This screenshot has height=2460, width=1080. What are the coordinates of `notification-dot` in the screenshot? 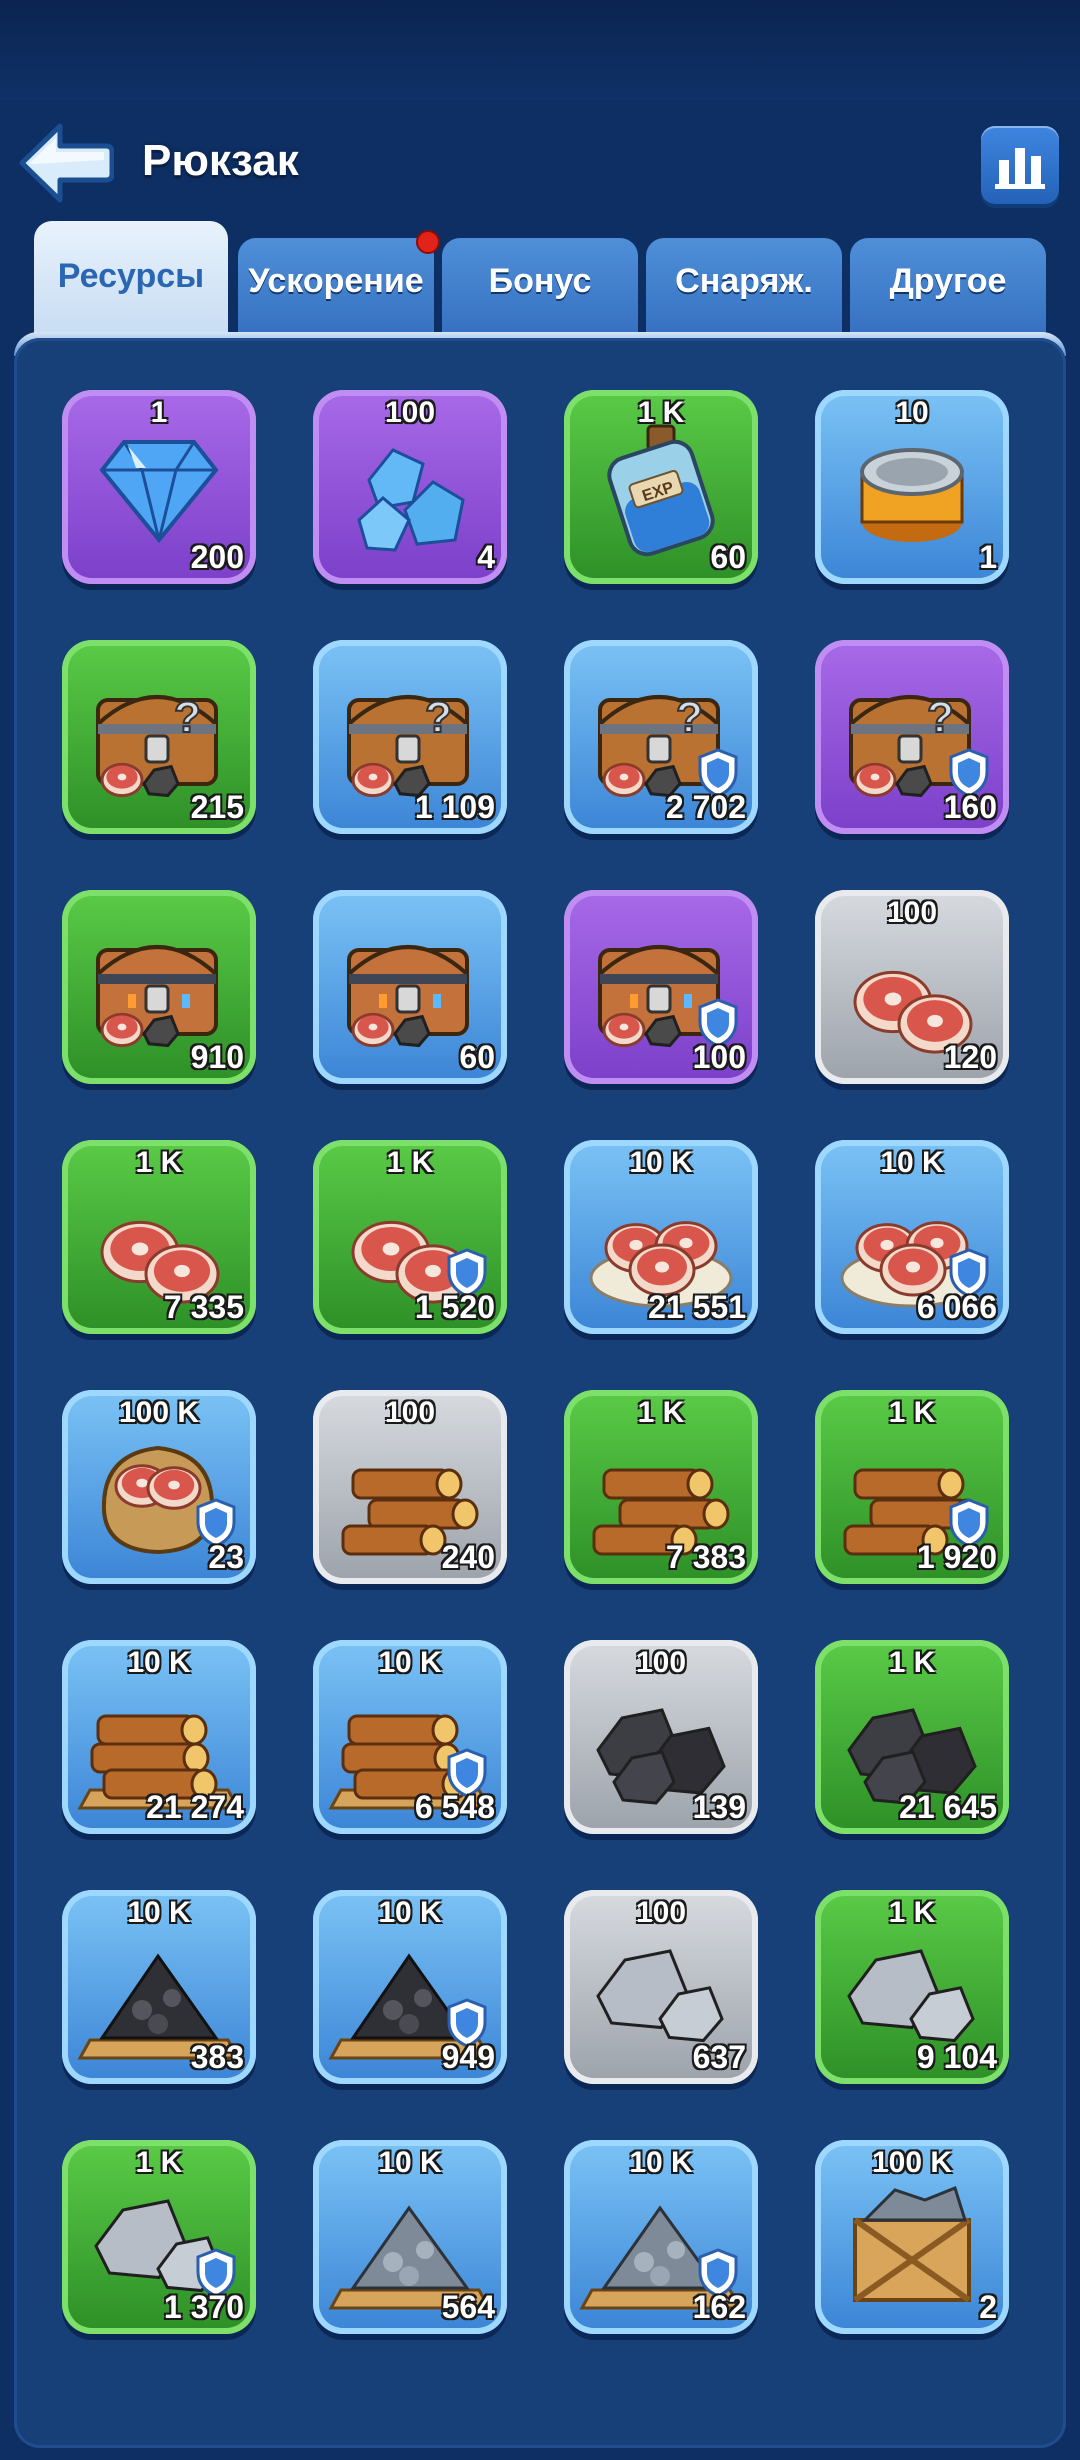 It's located at (428, 242).